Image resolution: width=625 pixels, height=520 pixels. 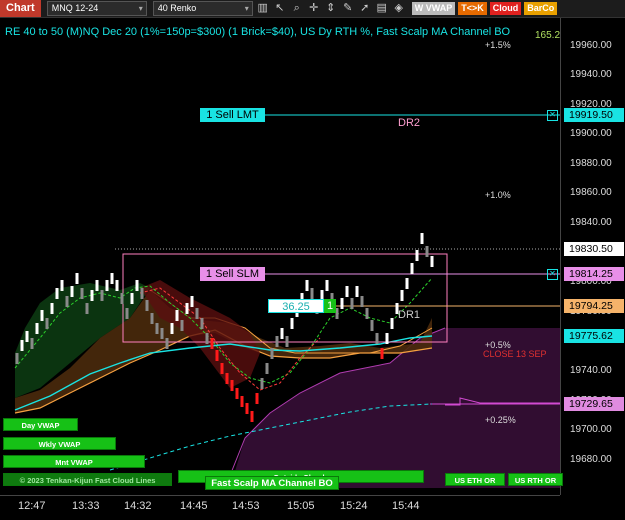 What do you see at coordinates (535, 479) in the screenshot?
I see `us-rth-or-button: US RTH OR` at bounding box center [535, 479].